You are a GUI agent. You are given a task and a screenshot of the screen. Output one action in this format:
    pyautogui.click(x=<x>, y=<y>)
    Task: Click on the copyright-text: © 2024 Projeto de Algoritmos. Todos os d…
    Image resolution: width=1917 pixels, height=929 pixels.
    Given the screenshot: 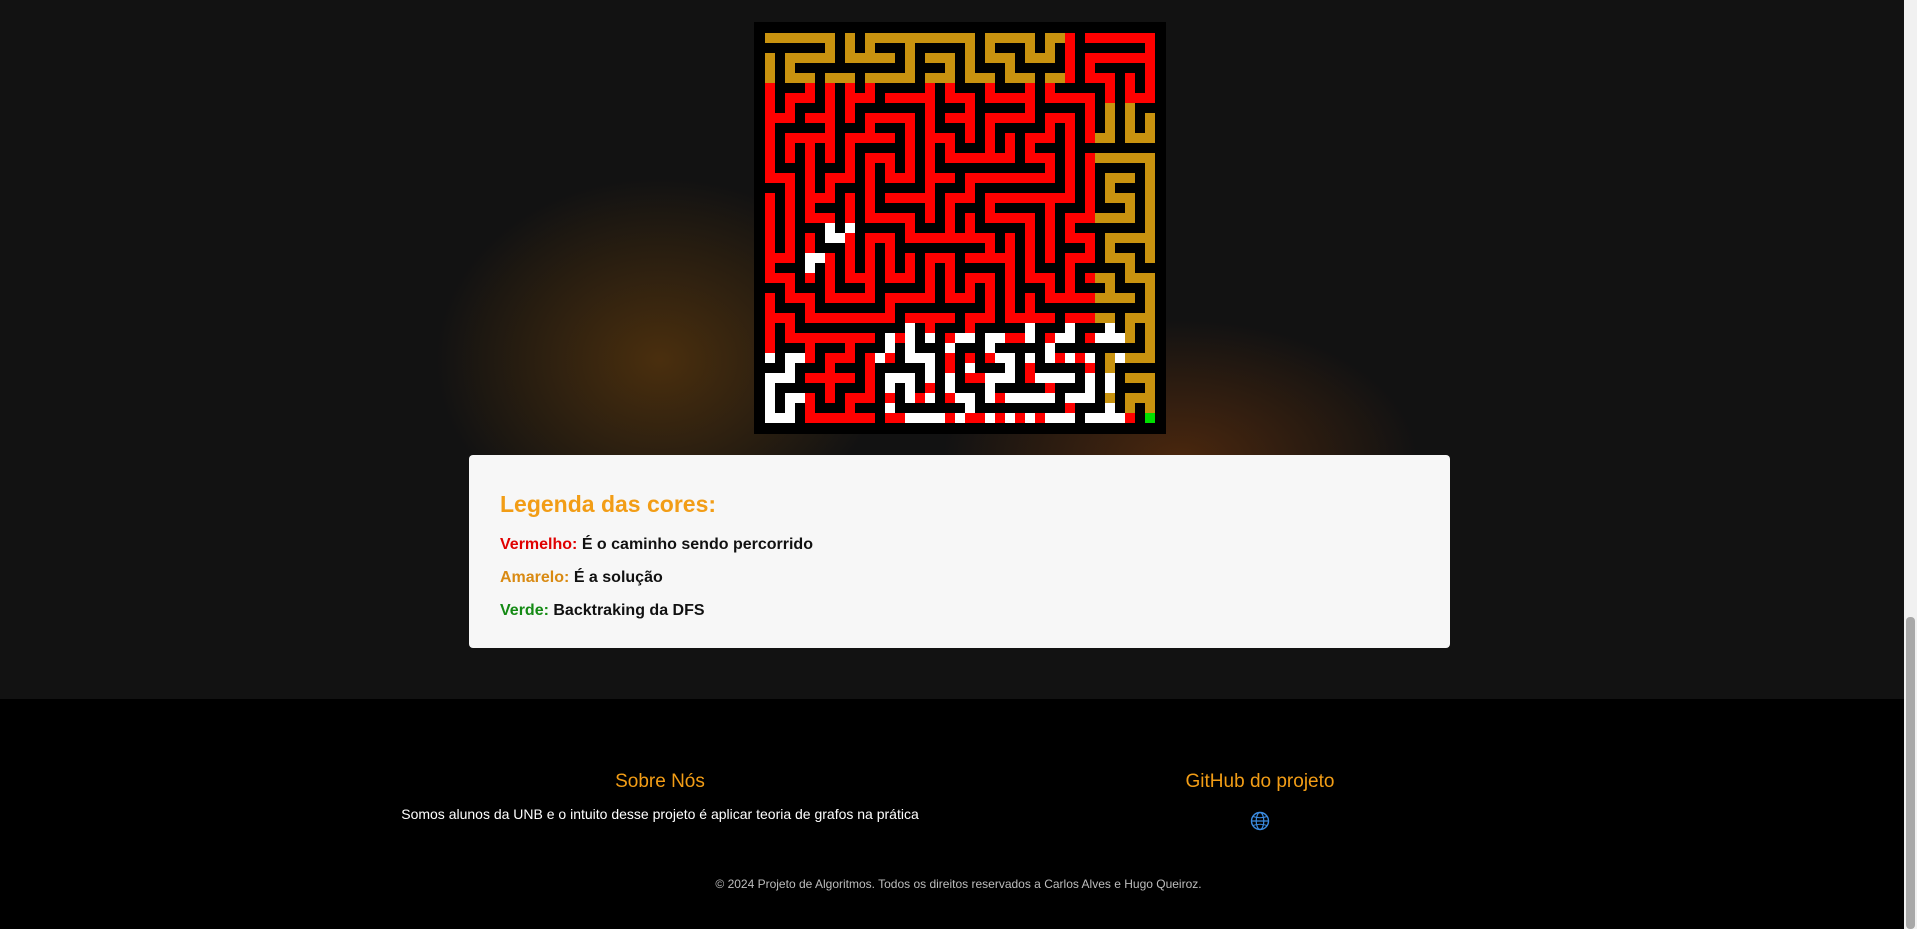 What is the action you would take?
    pyautogui.click(x=958, y=884)
    